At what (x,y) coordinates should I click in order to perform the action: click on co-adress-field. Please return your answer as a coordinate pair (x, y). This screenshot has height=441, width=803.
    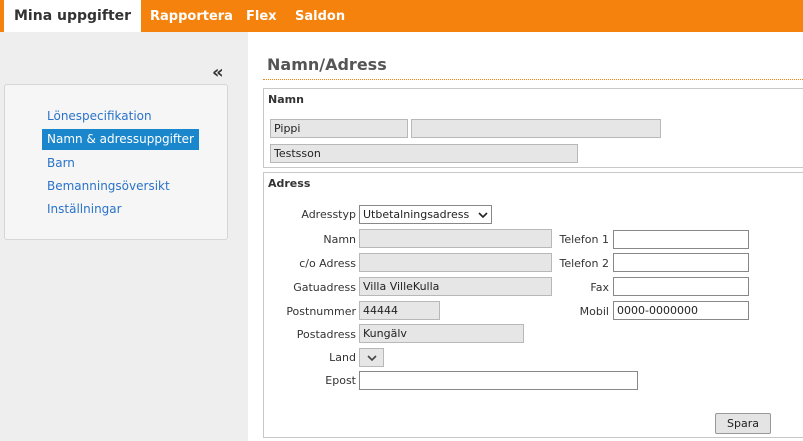
    Looking at the image, I should click on (455, 262).